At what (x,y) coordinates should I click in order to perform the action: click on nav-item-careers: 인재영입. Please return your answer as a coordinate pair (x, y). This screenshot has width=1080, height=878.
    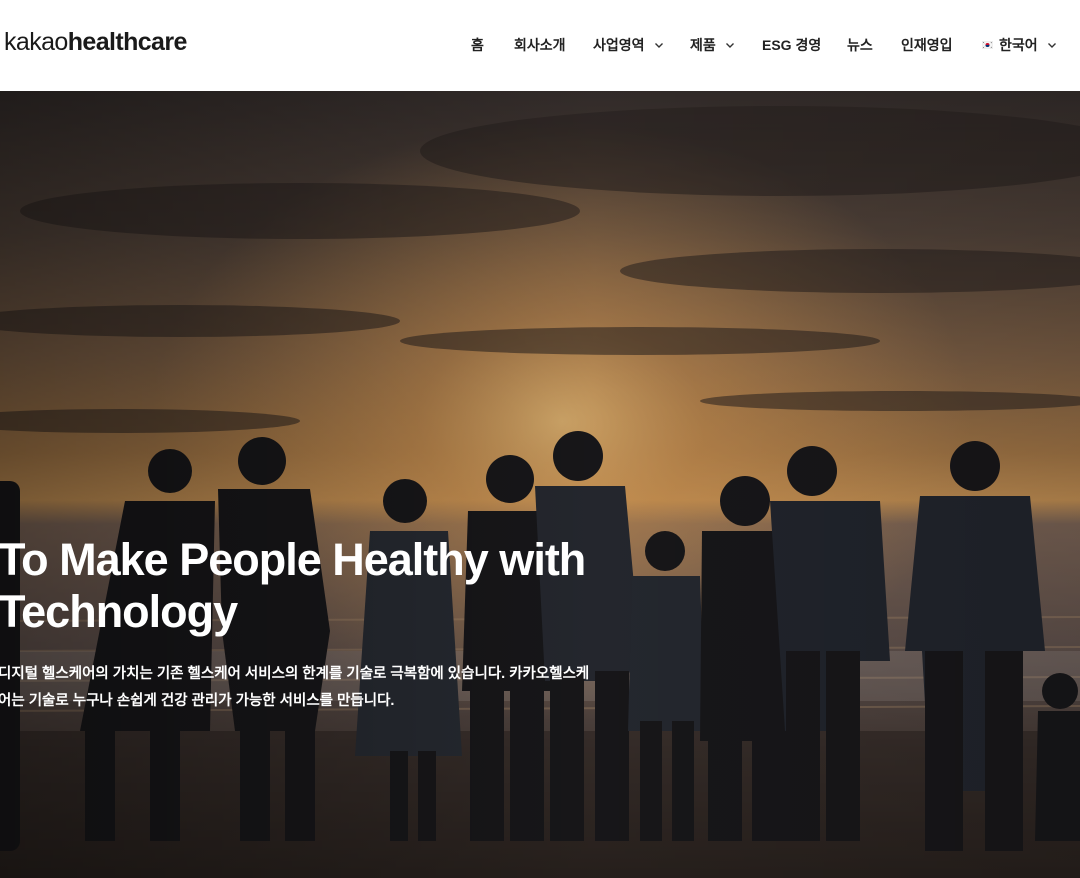
    Looking at the image, I should click on (927, 45).